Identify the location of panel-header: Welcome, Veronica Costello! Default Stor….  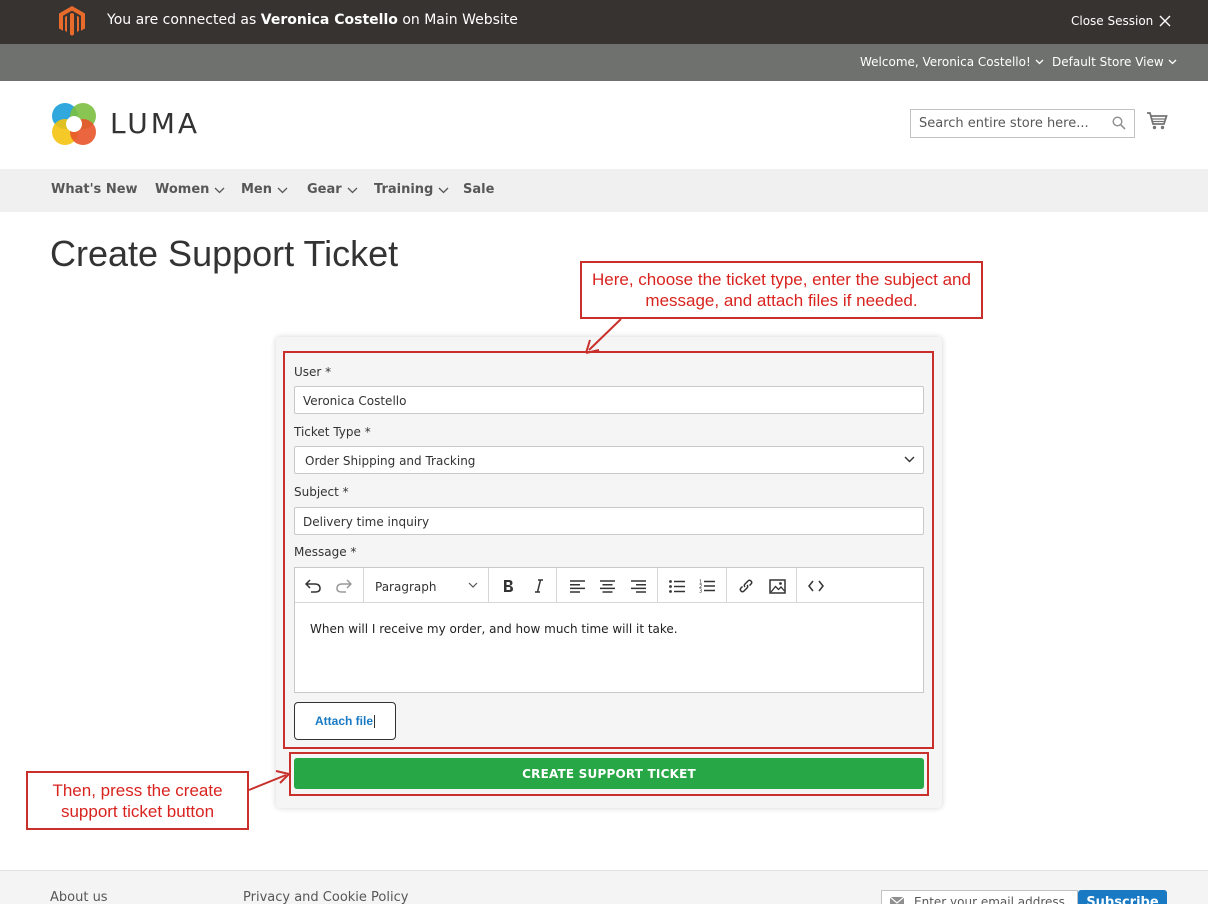
(604, 62).